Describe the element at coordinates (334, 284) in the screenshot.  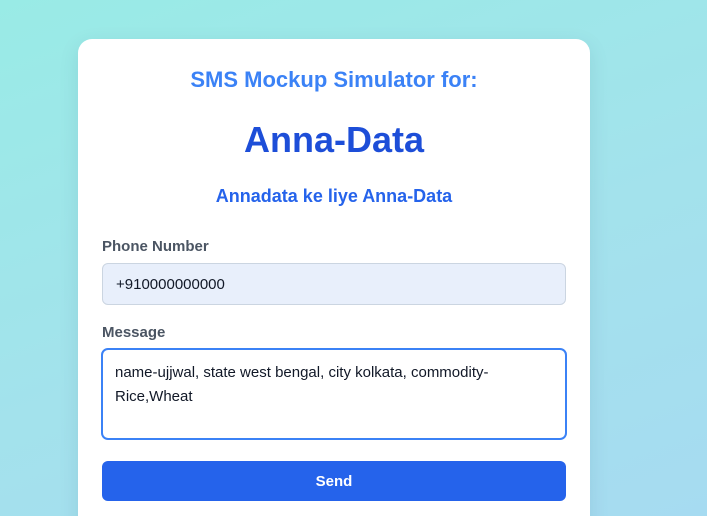
I see `phone-number-input` at that location.